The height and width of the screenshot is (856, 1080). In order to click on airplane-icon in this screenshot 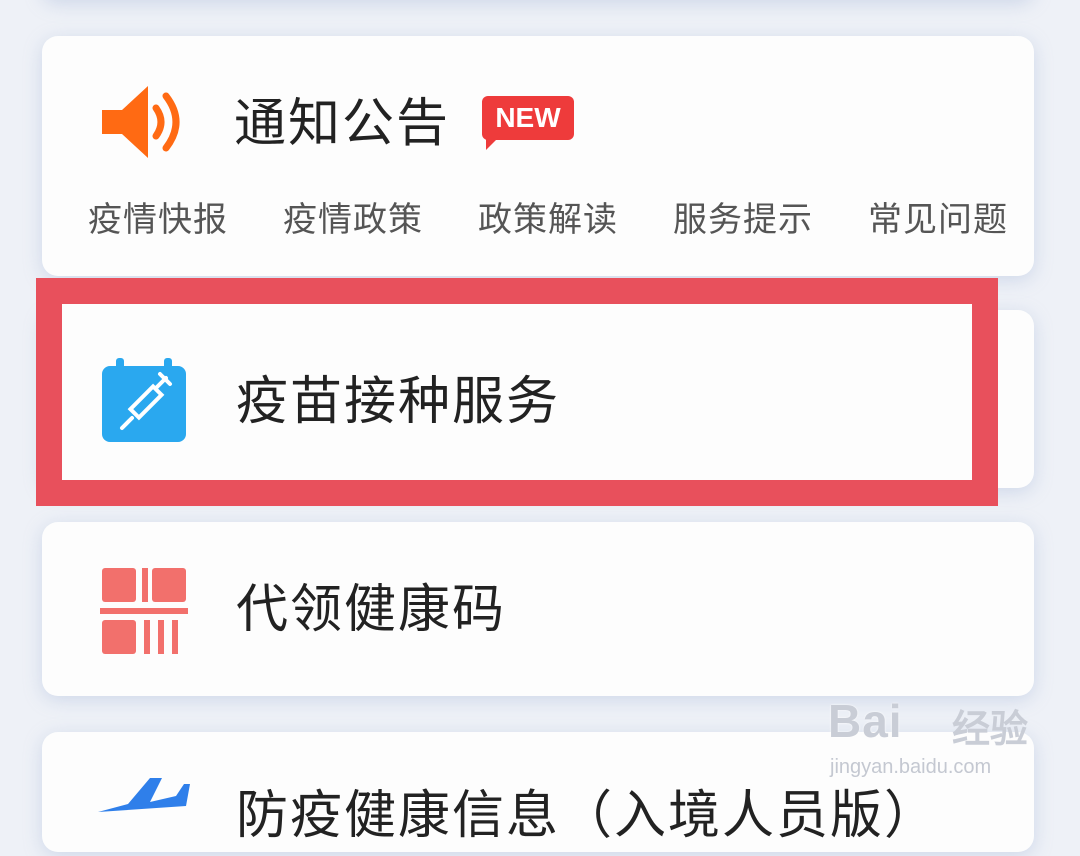, I will do `click(144, 795)`.